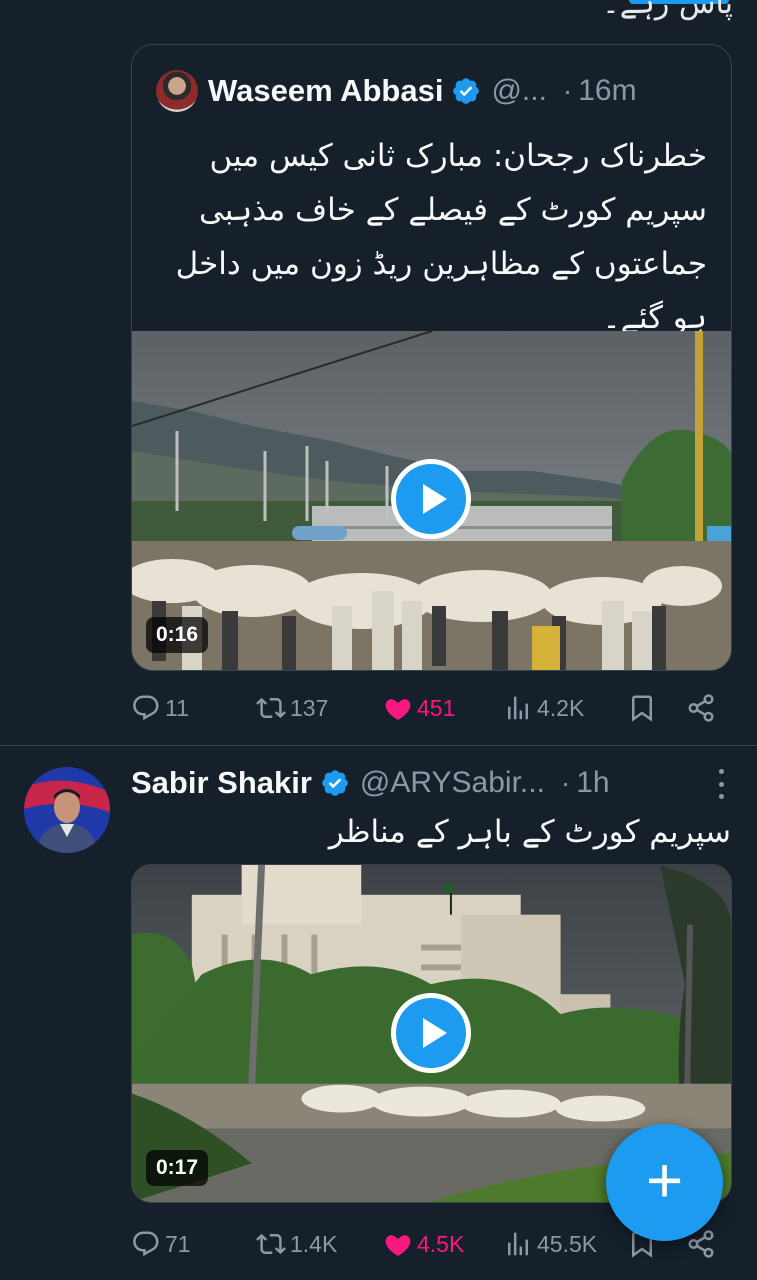 This screenshot has width=757, height=1280. What do you see at coordinates (607, 91) in the screenshot?
I see `quoted-tweet-time: 16m` at bounding box center [607, 91].